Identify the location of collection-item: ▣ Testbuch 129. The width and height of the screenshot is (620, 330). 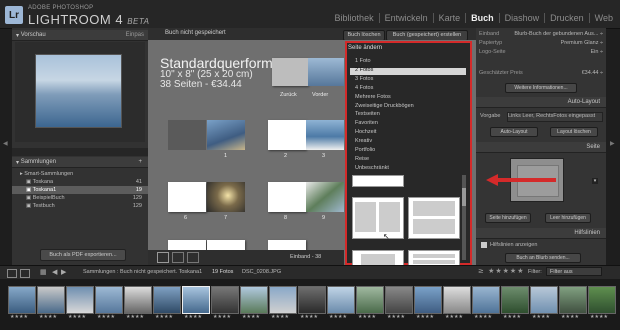
(80, 206).